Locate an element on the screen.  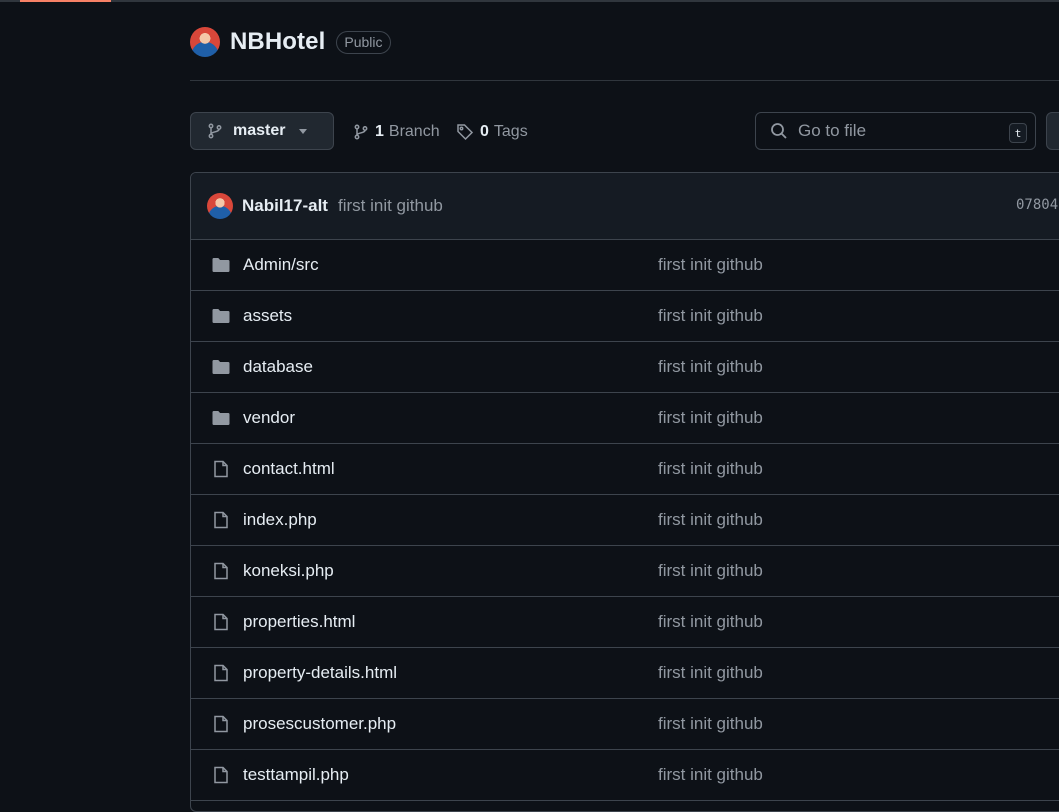
go-to-file-search: t is located at coordinates (895, 131).